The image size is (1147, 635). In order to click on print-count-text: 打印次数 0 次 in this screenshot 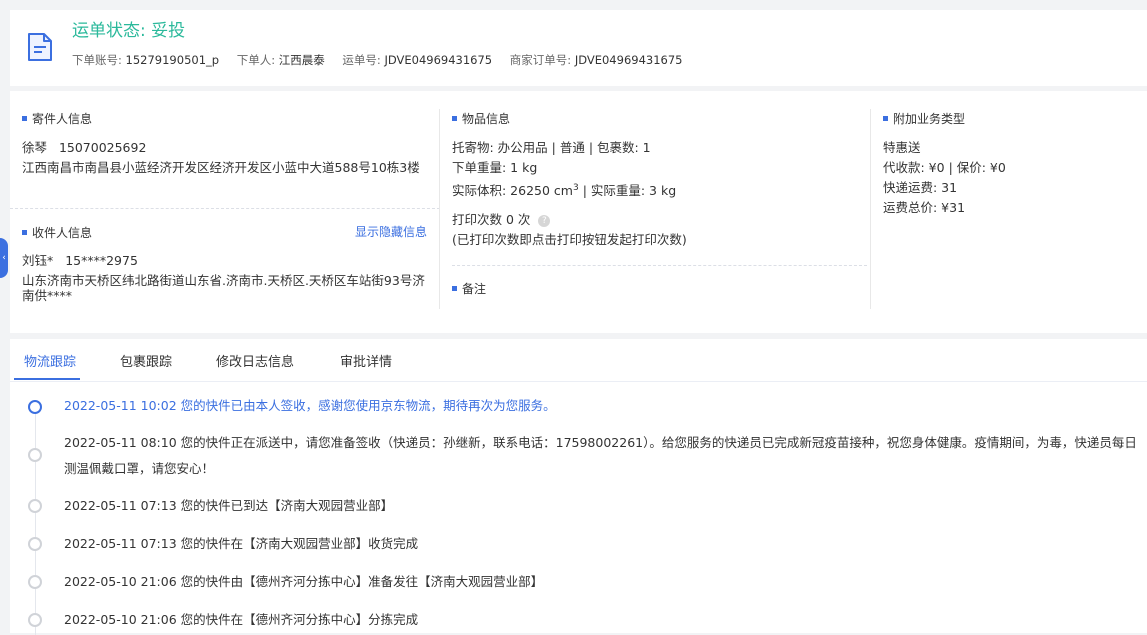, I will do `click(491, 219)`.